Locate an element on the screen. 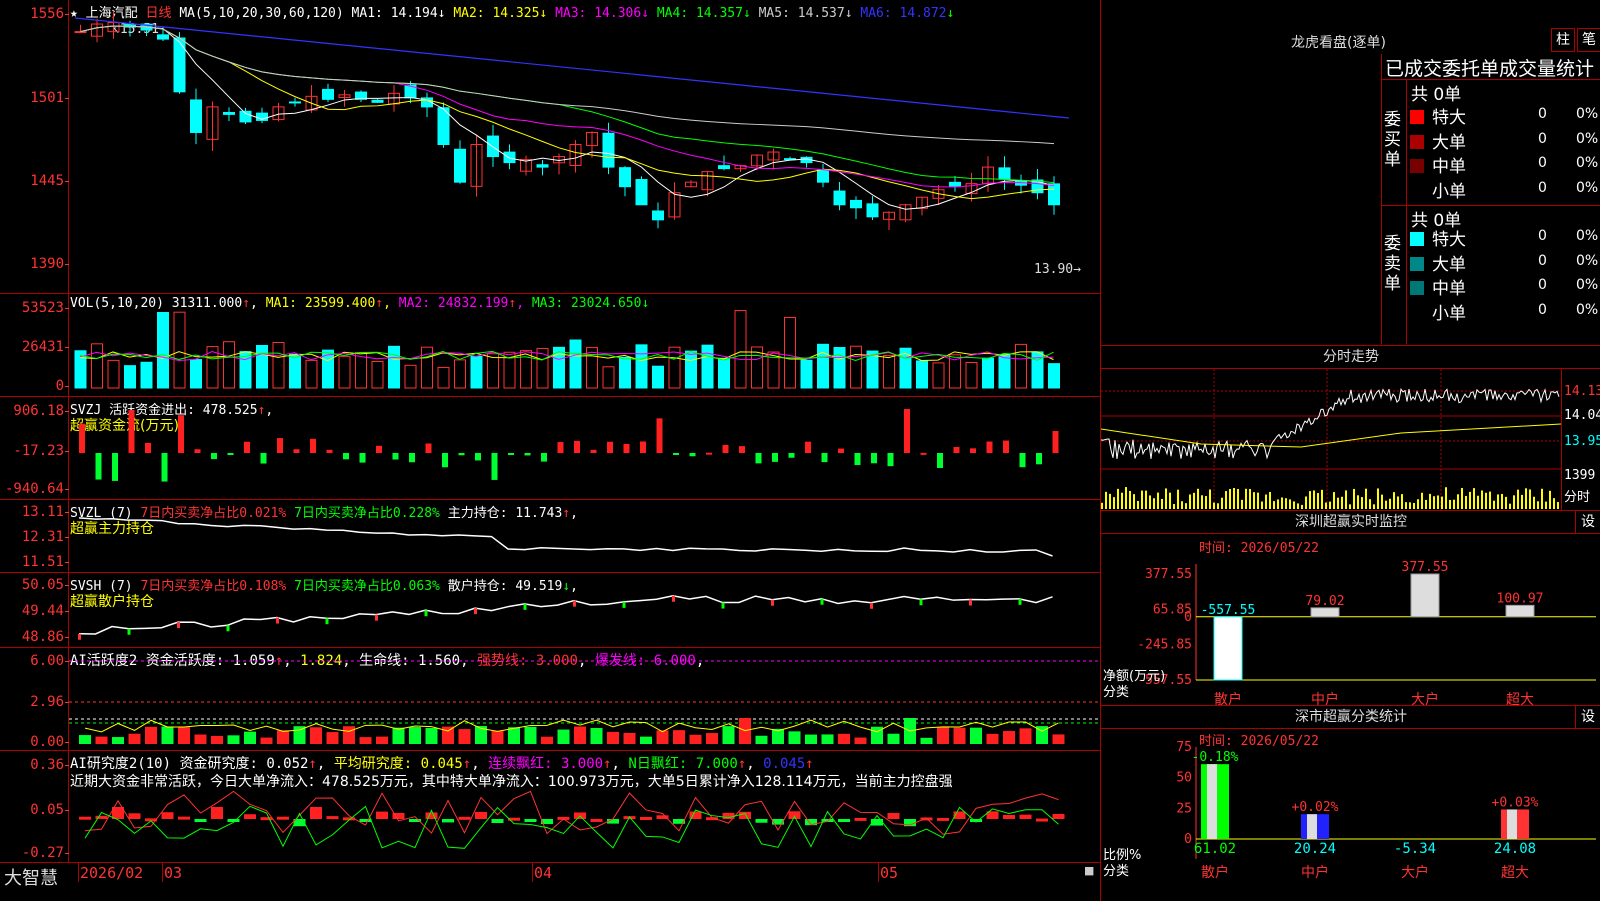  fenshi-panel: 分时走势 14.13 14.04 13.95 1399 分时 is located at coordinates (1350, 428).